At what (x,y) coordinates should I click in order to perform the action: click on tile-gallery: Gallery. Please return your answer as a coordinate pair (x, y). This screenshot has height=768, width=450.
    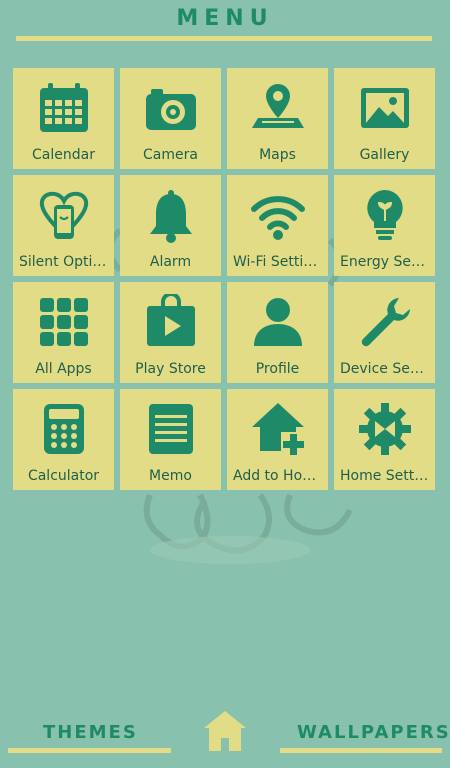
    Looking at the image, I should click on (384, 118).